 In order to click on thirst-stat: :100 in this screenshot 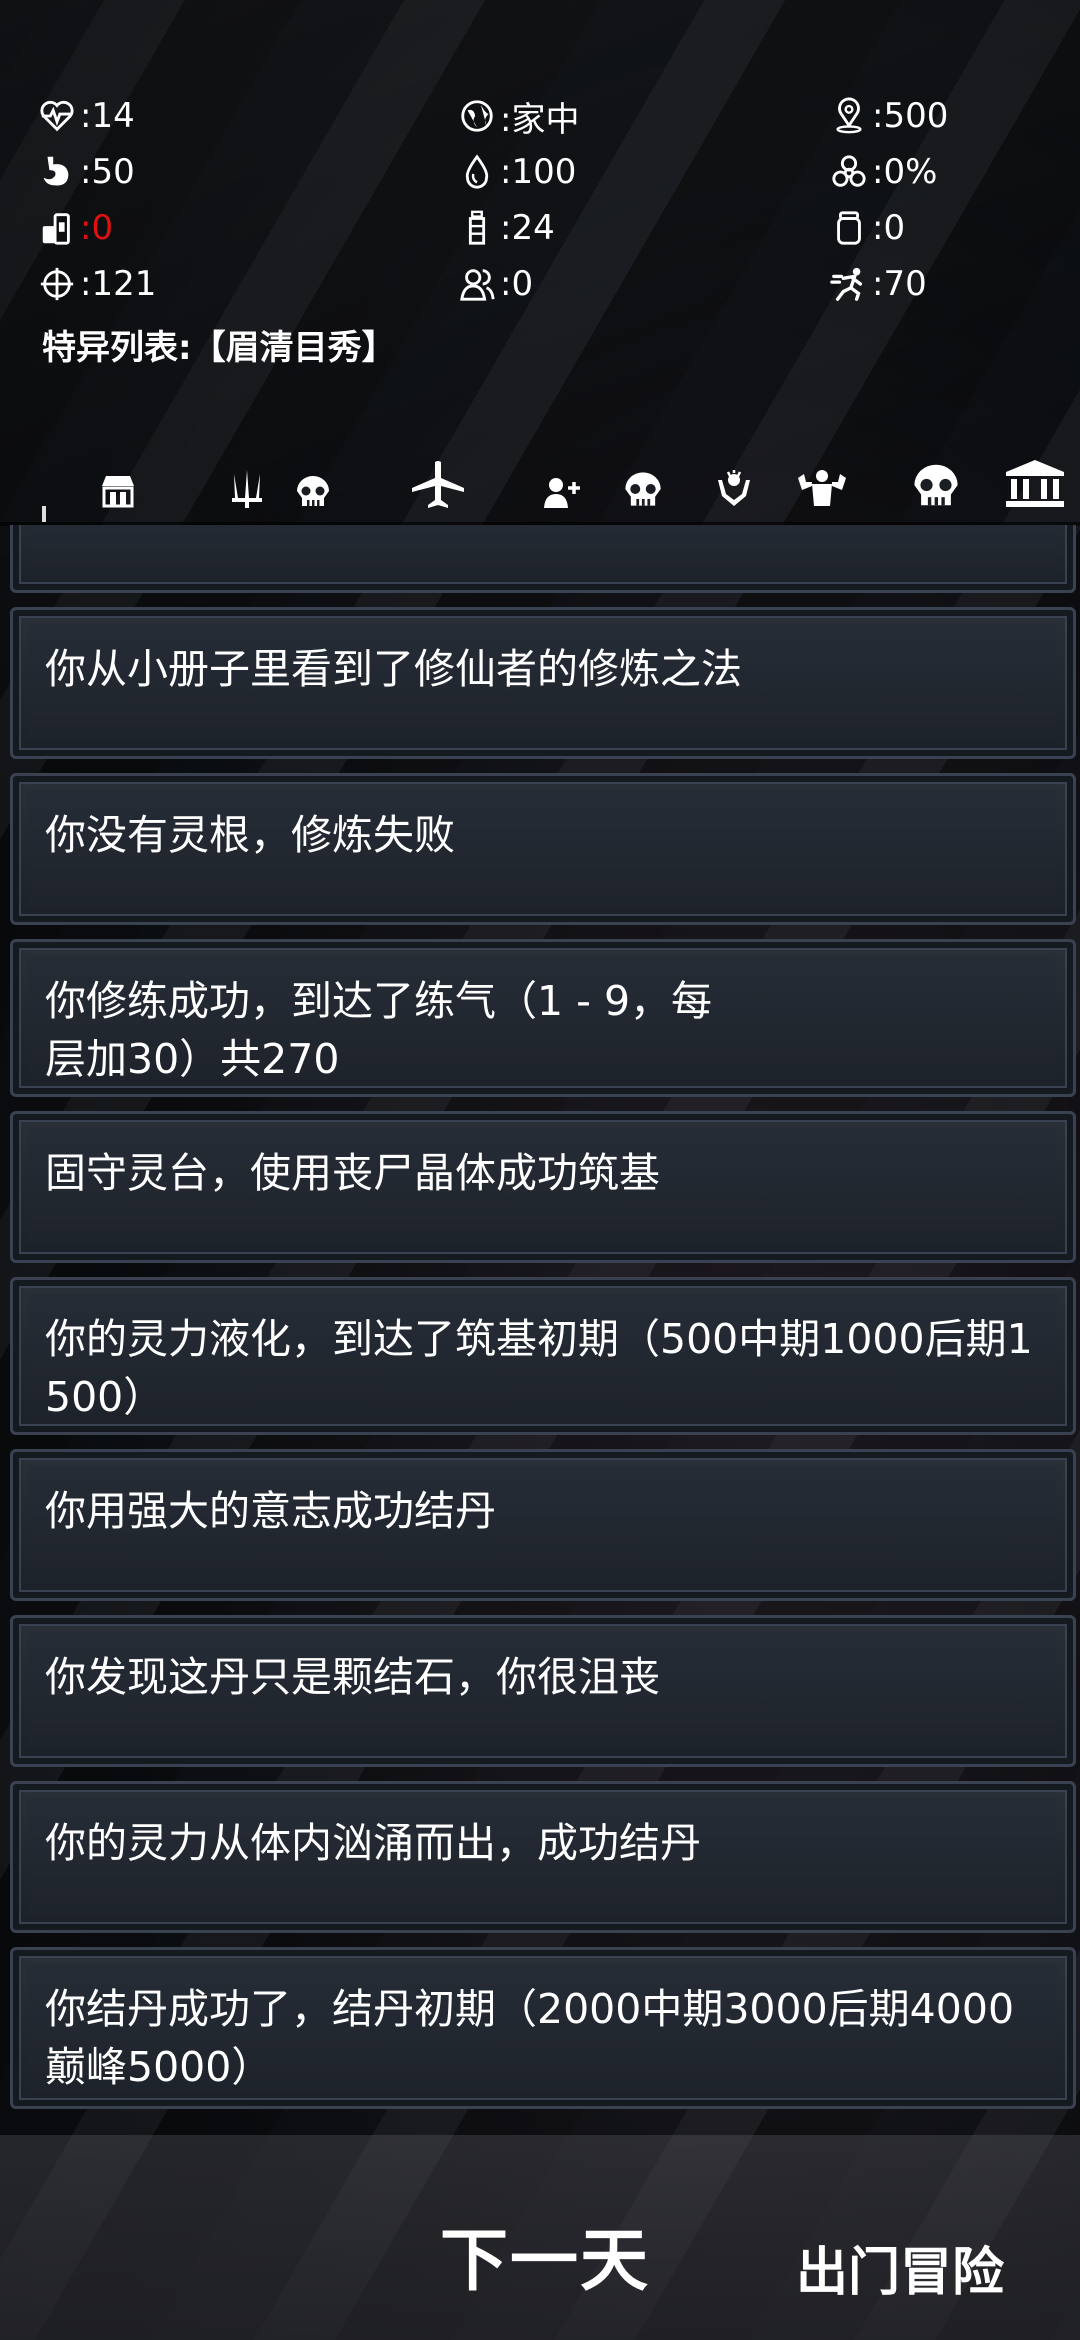, I will do `click(644, 172)`.